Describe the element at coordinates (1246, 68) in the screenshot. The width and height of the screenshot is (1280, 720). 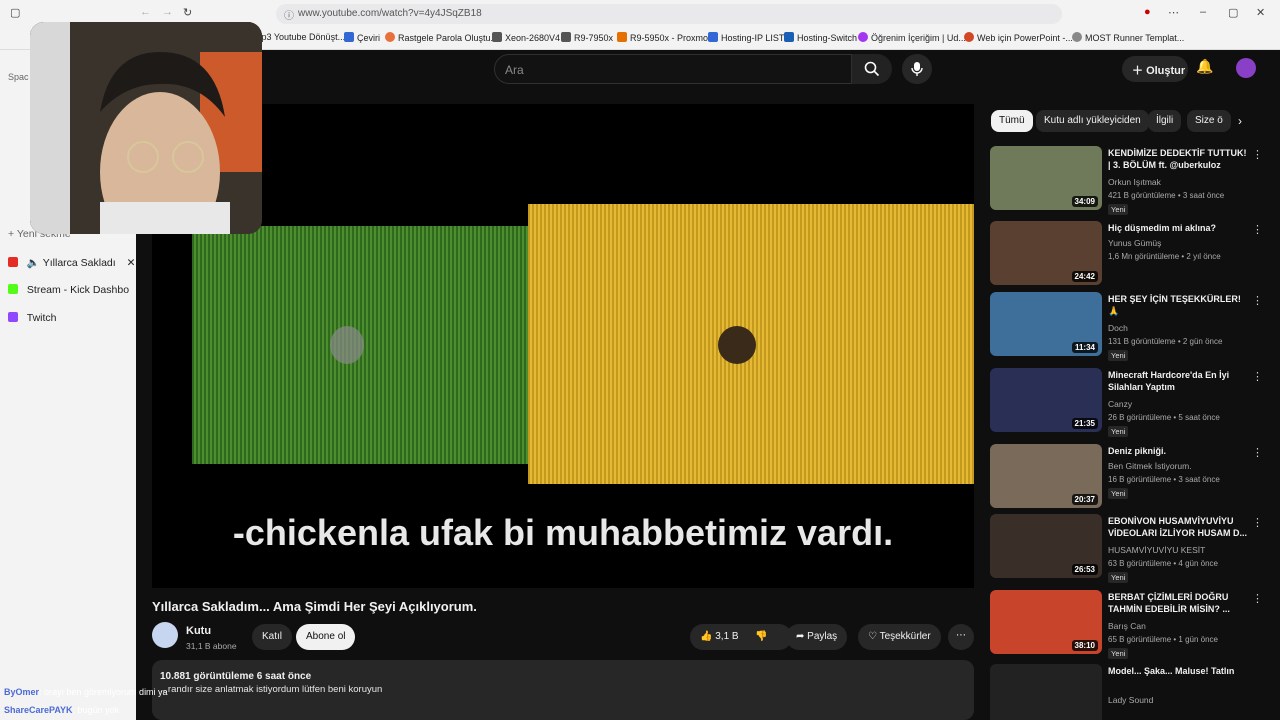
I see `account-avatar` at that location.